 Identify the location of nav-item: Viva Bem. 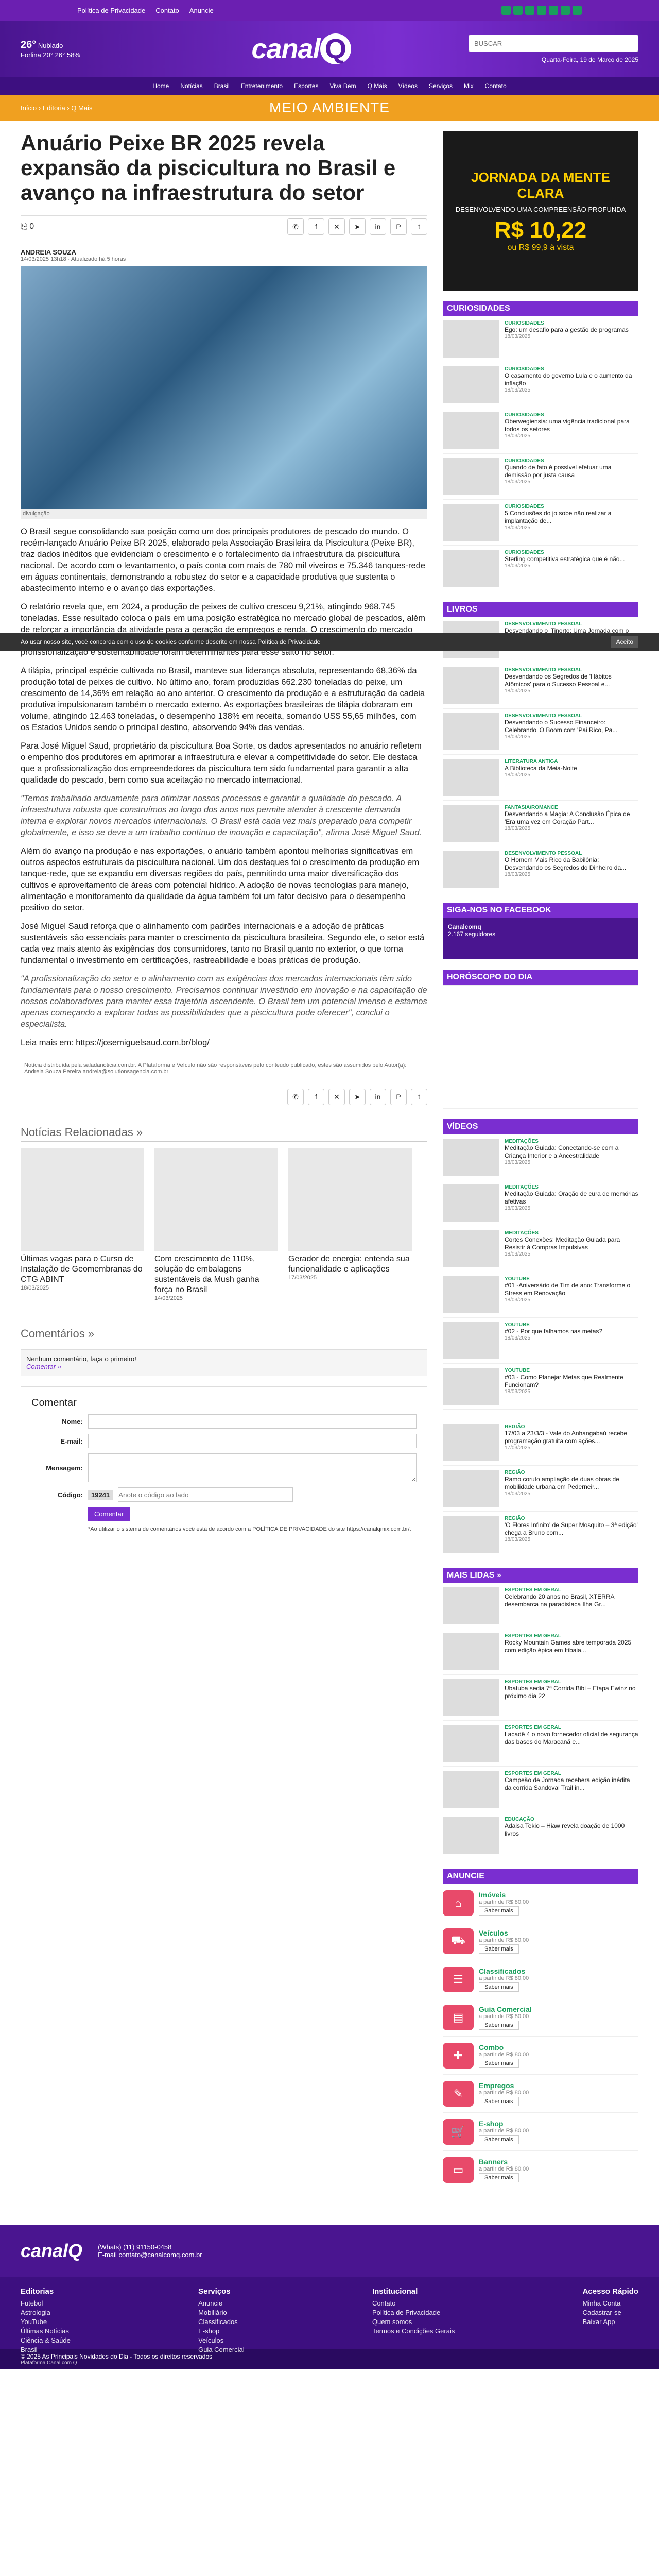
(343, 86).